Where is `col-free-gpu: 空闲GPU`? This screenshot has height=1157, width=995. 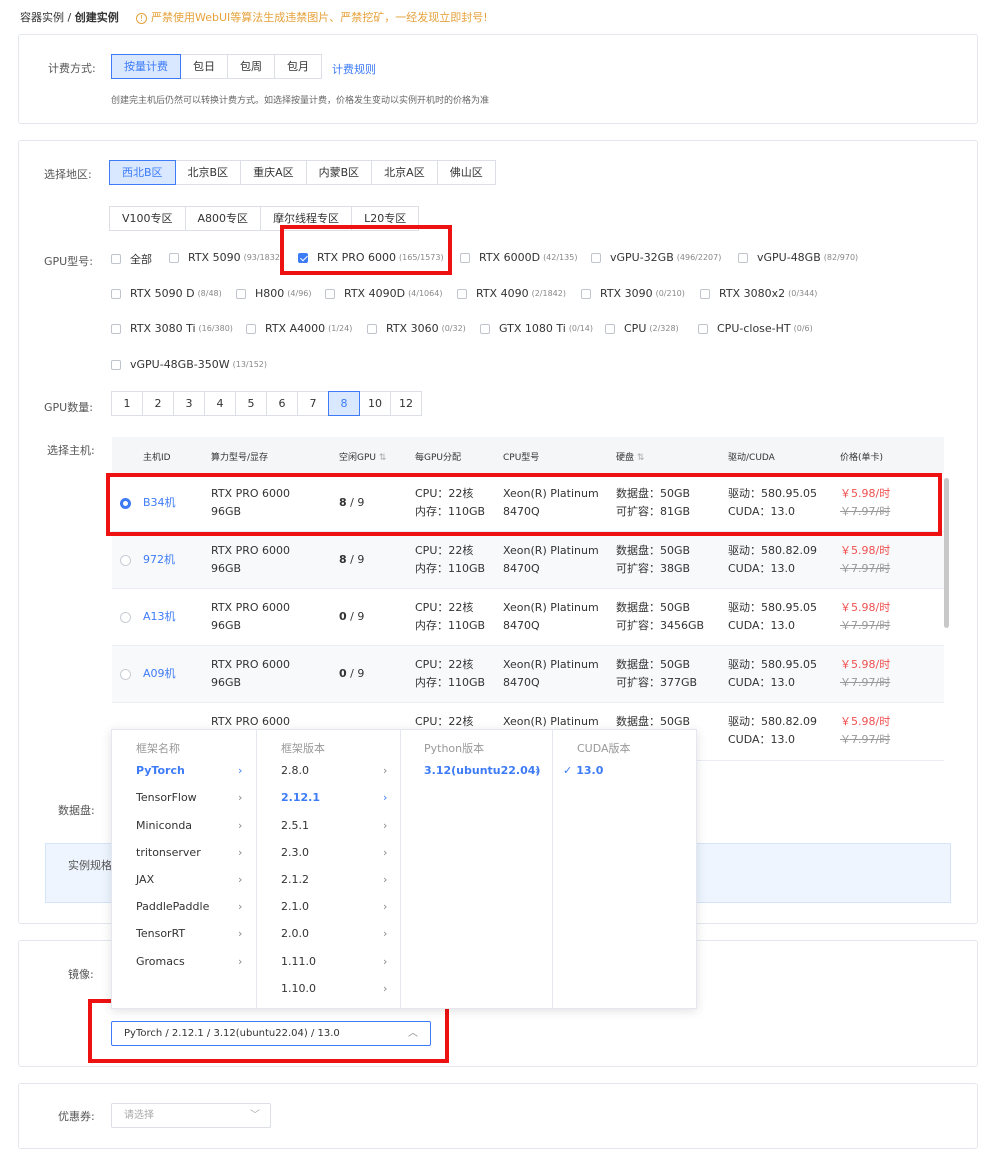 col-free-gpu: 空闲GPU is located at coordinates (362, 456).